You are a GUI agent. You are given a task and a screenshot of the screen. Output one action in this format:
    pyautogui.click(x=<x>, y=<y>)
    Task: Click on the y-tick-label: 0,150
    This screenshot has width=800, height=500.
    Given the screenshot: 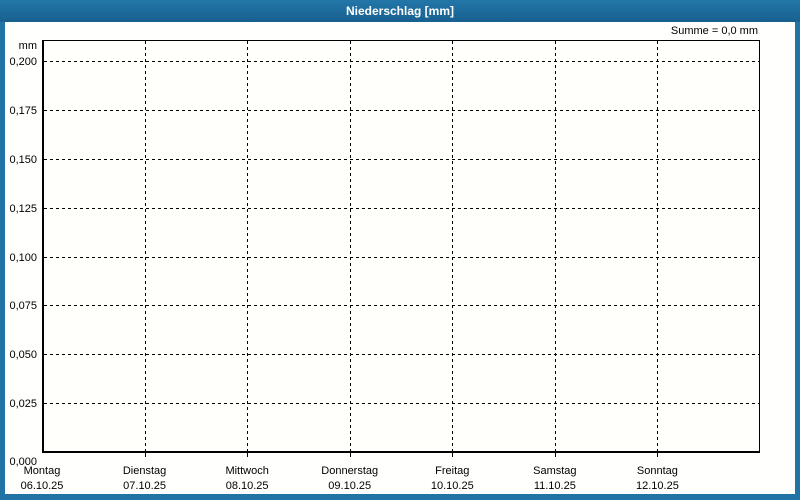 What is the action you would take?
    pyautogui.click(x=23, y=159)
    